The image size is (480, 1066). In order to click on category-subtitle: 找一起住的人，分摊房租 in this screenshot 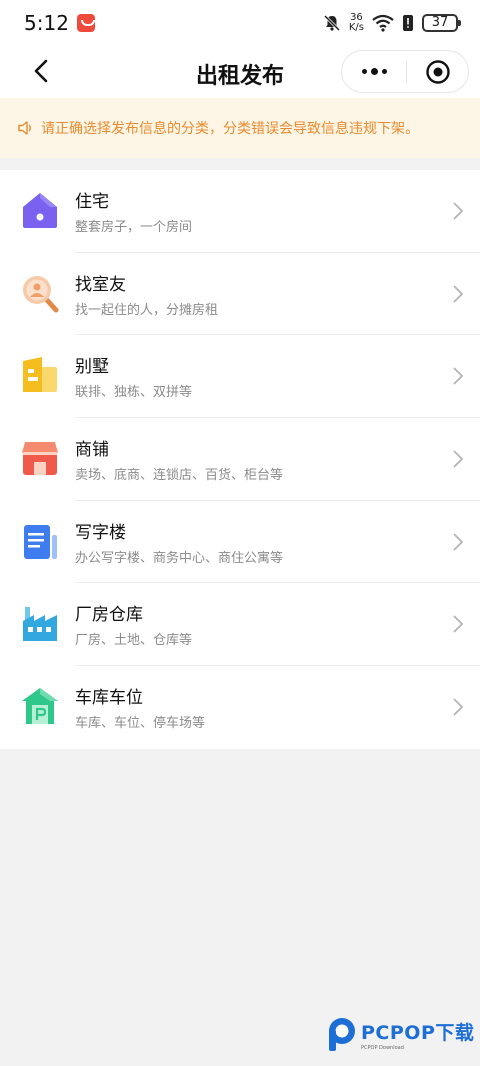, I will do `click(147, 310)`.